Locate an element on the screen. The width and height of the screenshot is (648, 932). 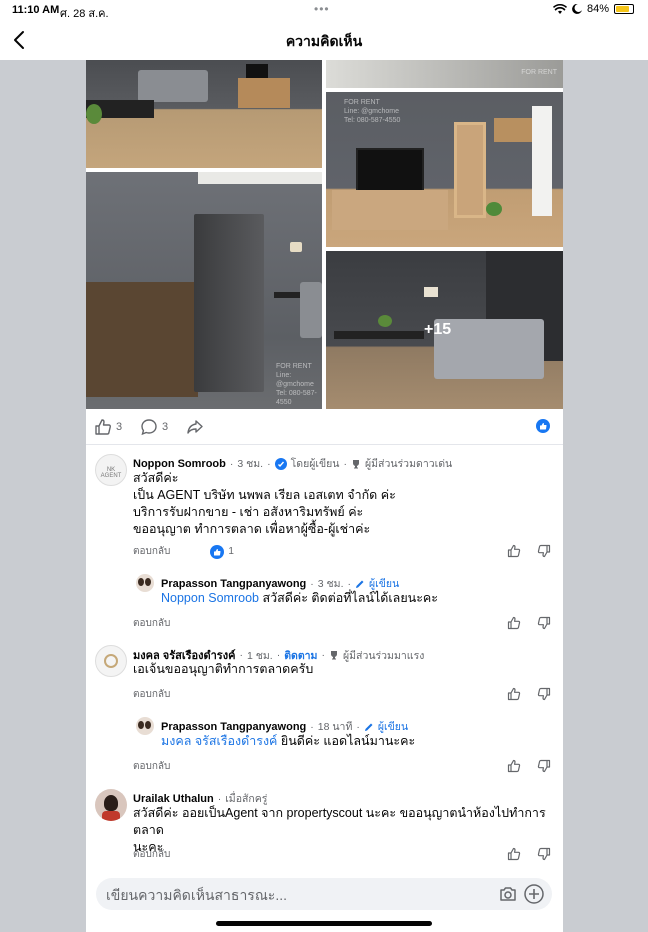
thumbs-up-icon is located at coordinates (103, 427).